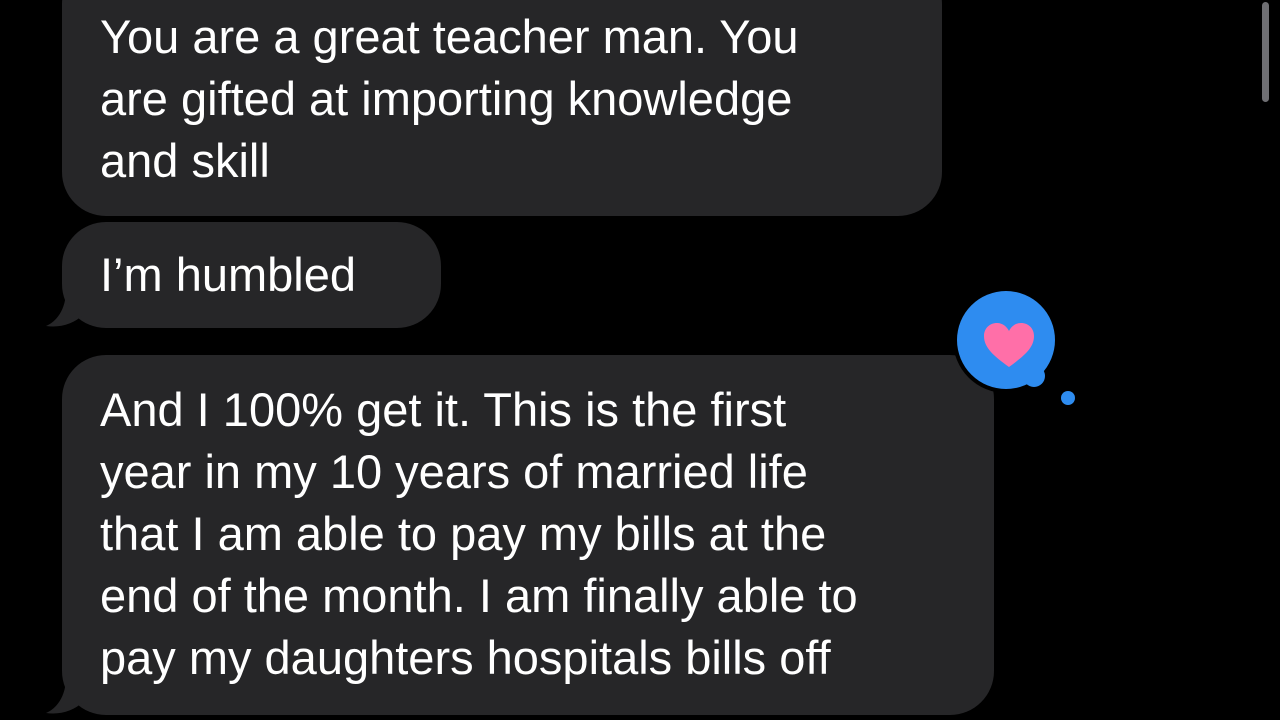 This screenshot has width=1280, height=720. What do you see at coordinates (454, 471) in the screenshot?
I see `message-text-line: year in my 10 years of married life` at bounding box center [454, 471].